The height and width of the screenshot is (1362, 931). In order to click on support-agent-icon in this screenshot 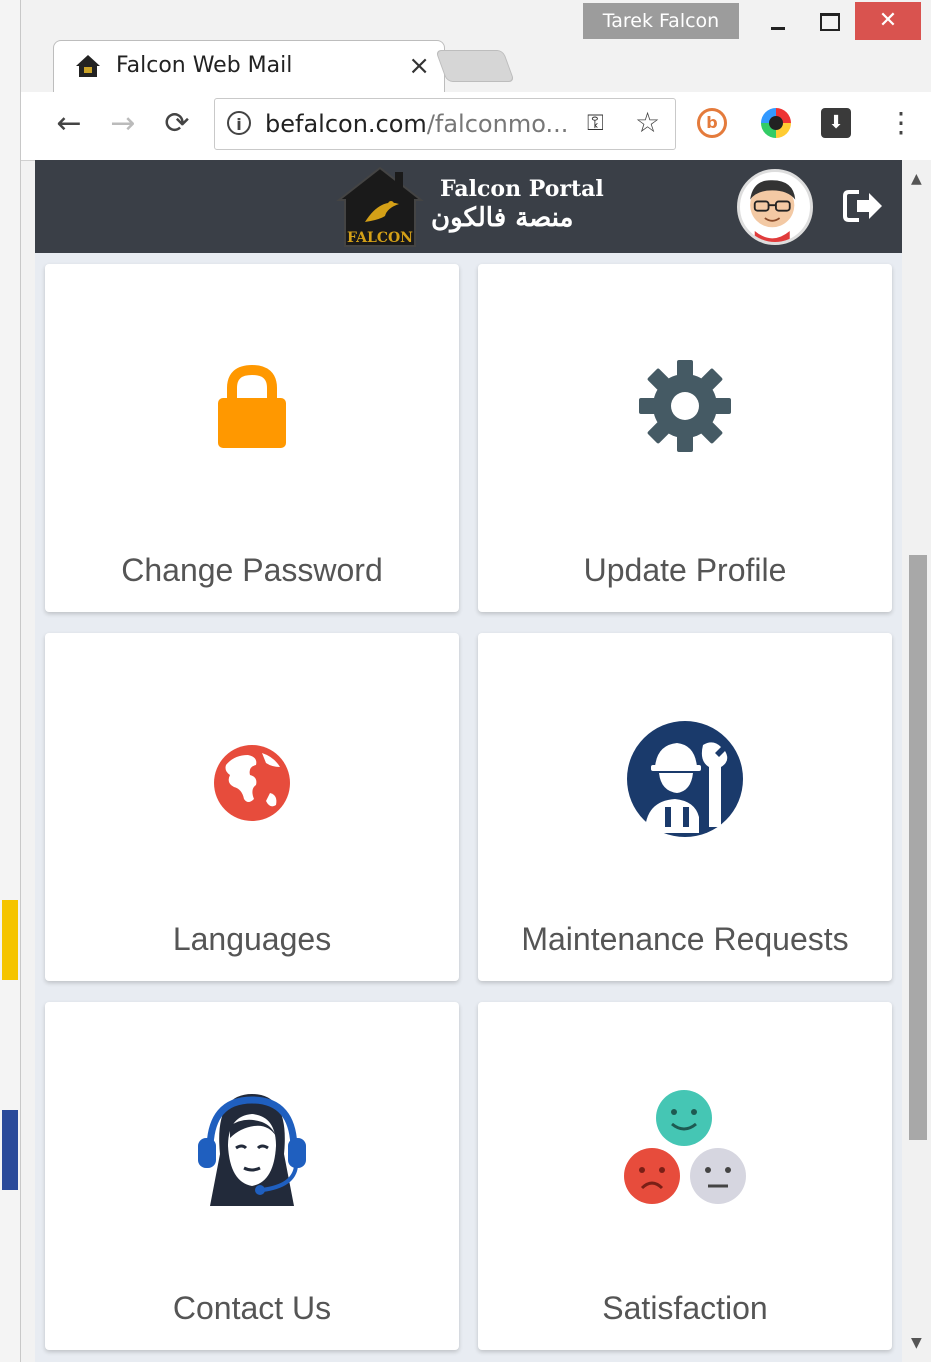, I will do `click(252, 1150)`.